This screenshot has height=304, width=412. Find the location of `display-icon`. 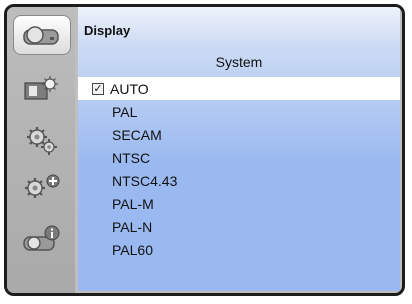

display-icon is located at coordinates (41, 35).